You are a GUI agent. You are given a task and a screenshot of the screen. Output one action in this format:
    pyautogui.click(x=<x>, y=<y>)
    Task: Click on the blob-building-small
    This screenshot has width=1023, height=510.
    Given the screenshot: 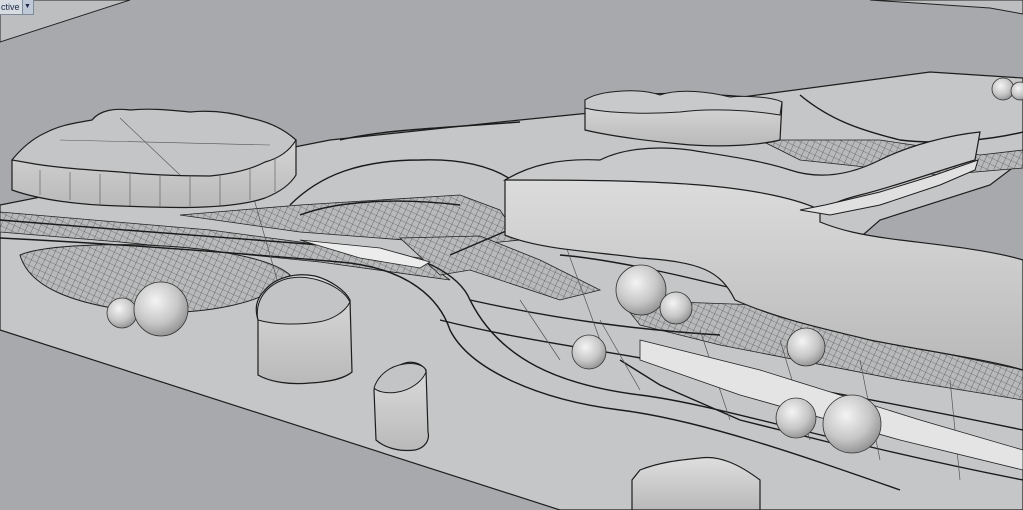 What is the action you would take?
    pyautogui.click(x=401, y=406)
    